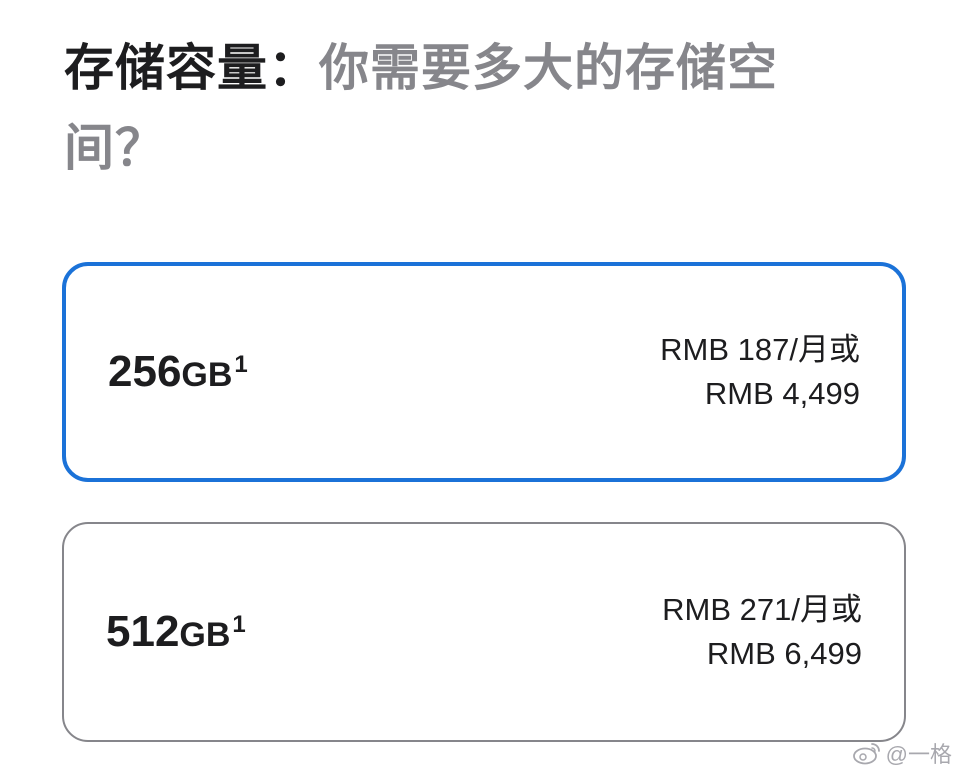 Image resolution: width=960 pixels, height=777 pixels. Describe the element at coordinates (762, 609) in the screenshot. I see `price-monthly: RMB 271/月或` at that location.